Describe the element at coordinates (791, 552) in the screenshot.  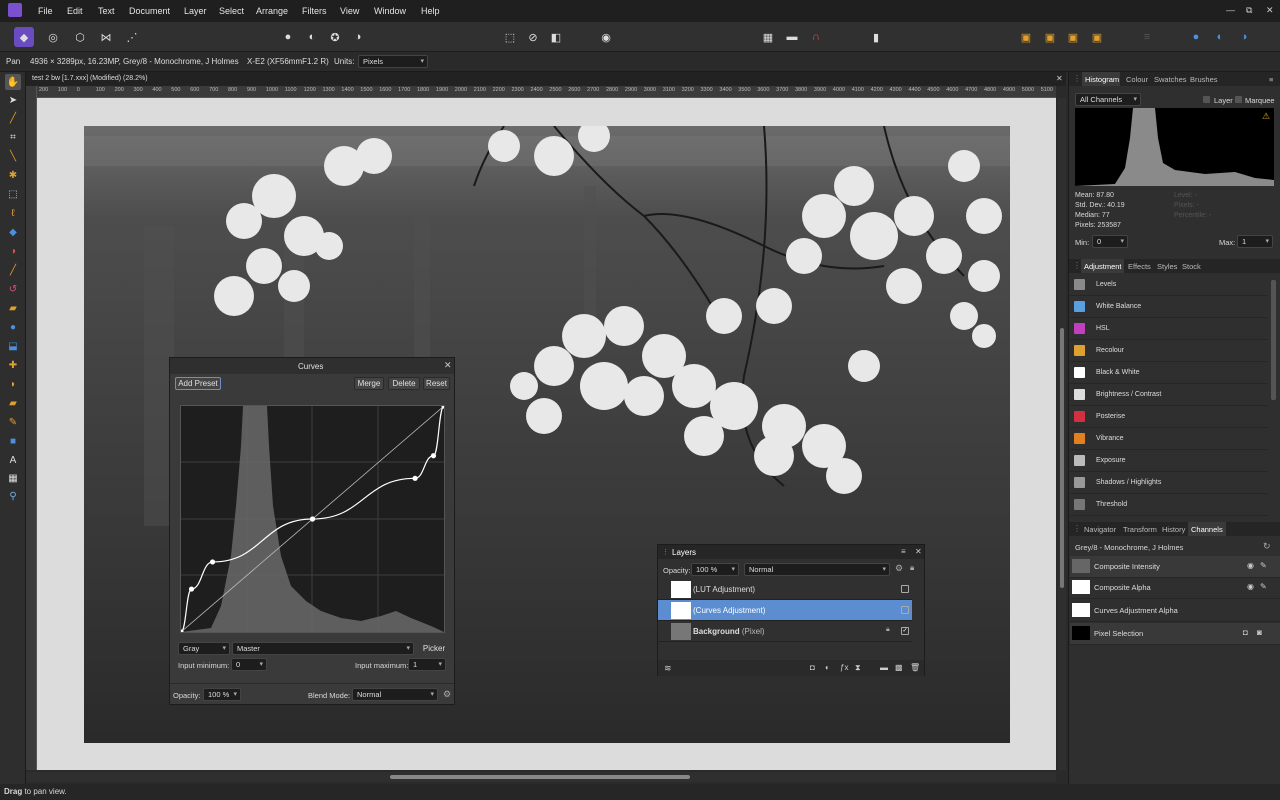
I see `layers-titlebar: ⋮ Layers ≡ ✕` at that location.